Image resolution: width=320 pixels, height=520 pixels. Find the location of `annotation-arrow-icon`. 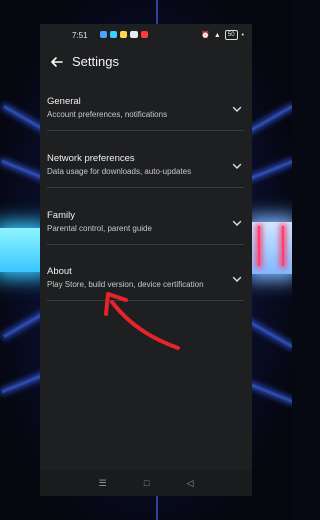

annotation-arrow-icon is located at coordinates (142, 321).